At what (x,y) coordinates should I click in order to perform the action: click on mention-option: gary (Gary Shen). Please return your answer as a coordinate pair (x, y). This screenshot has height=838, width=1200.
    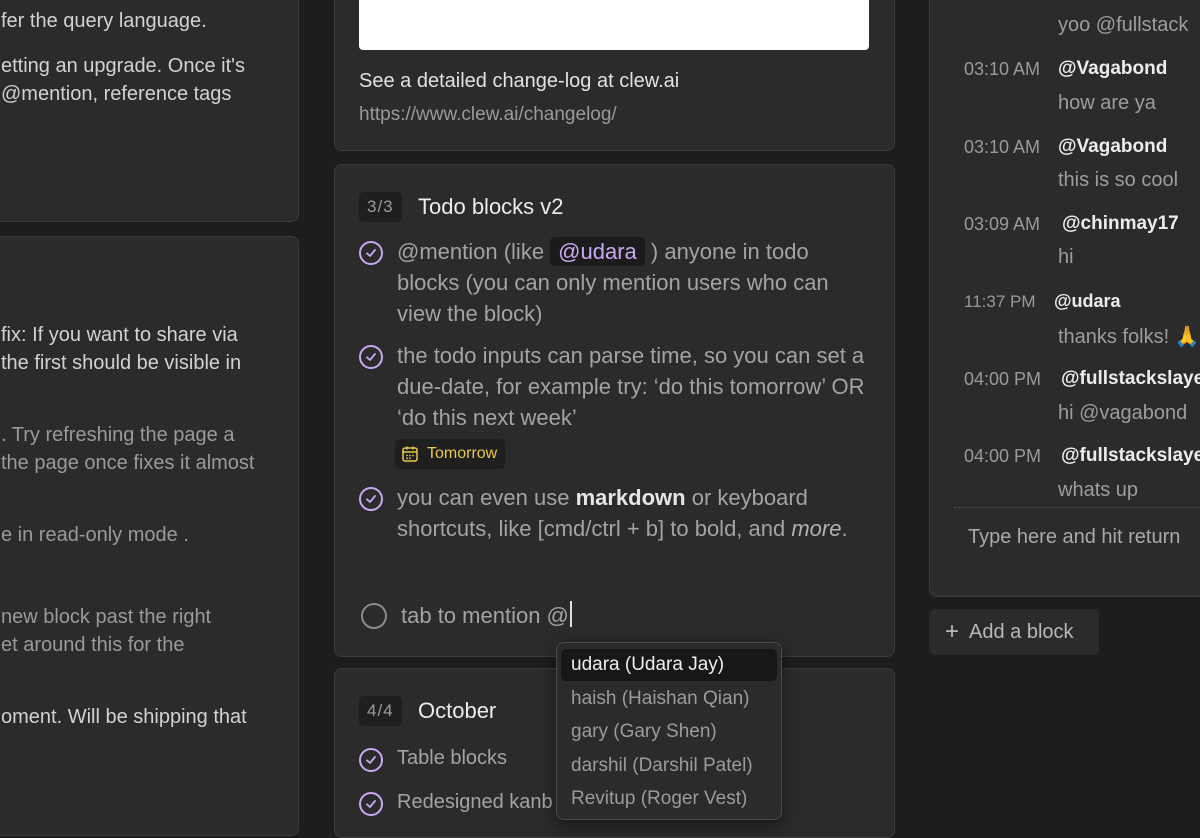
    Looking at the image, I should click on (644, 732).